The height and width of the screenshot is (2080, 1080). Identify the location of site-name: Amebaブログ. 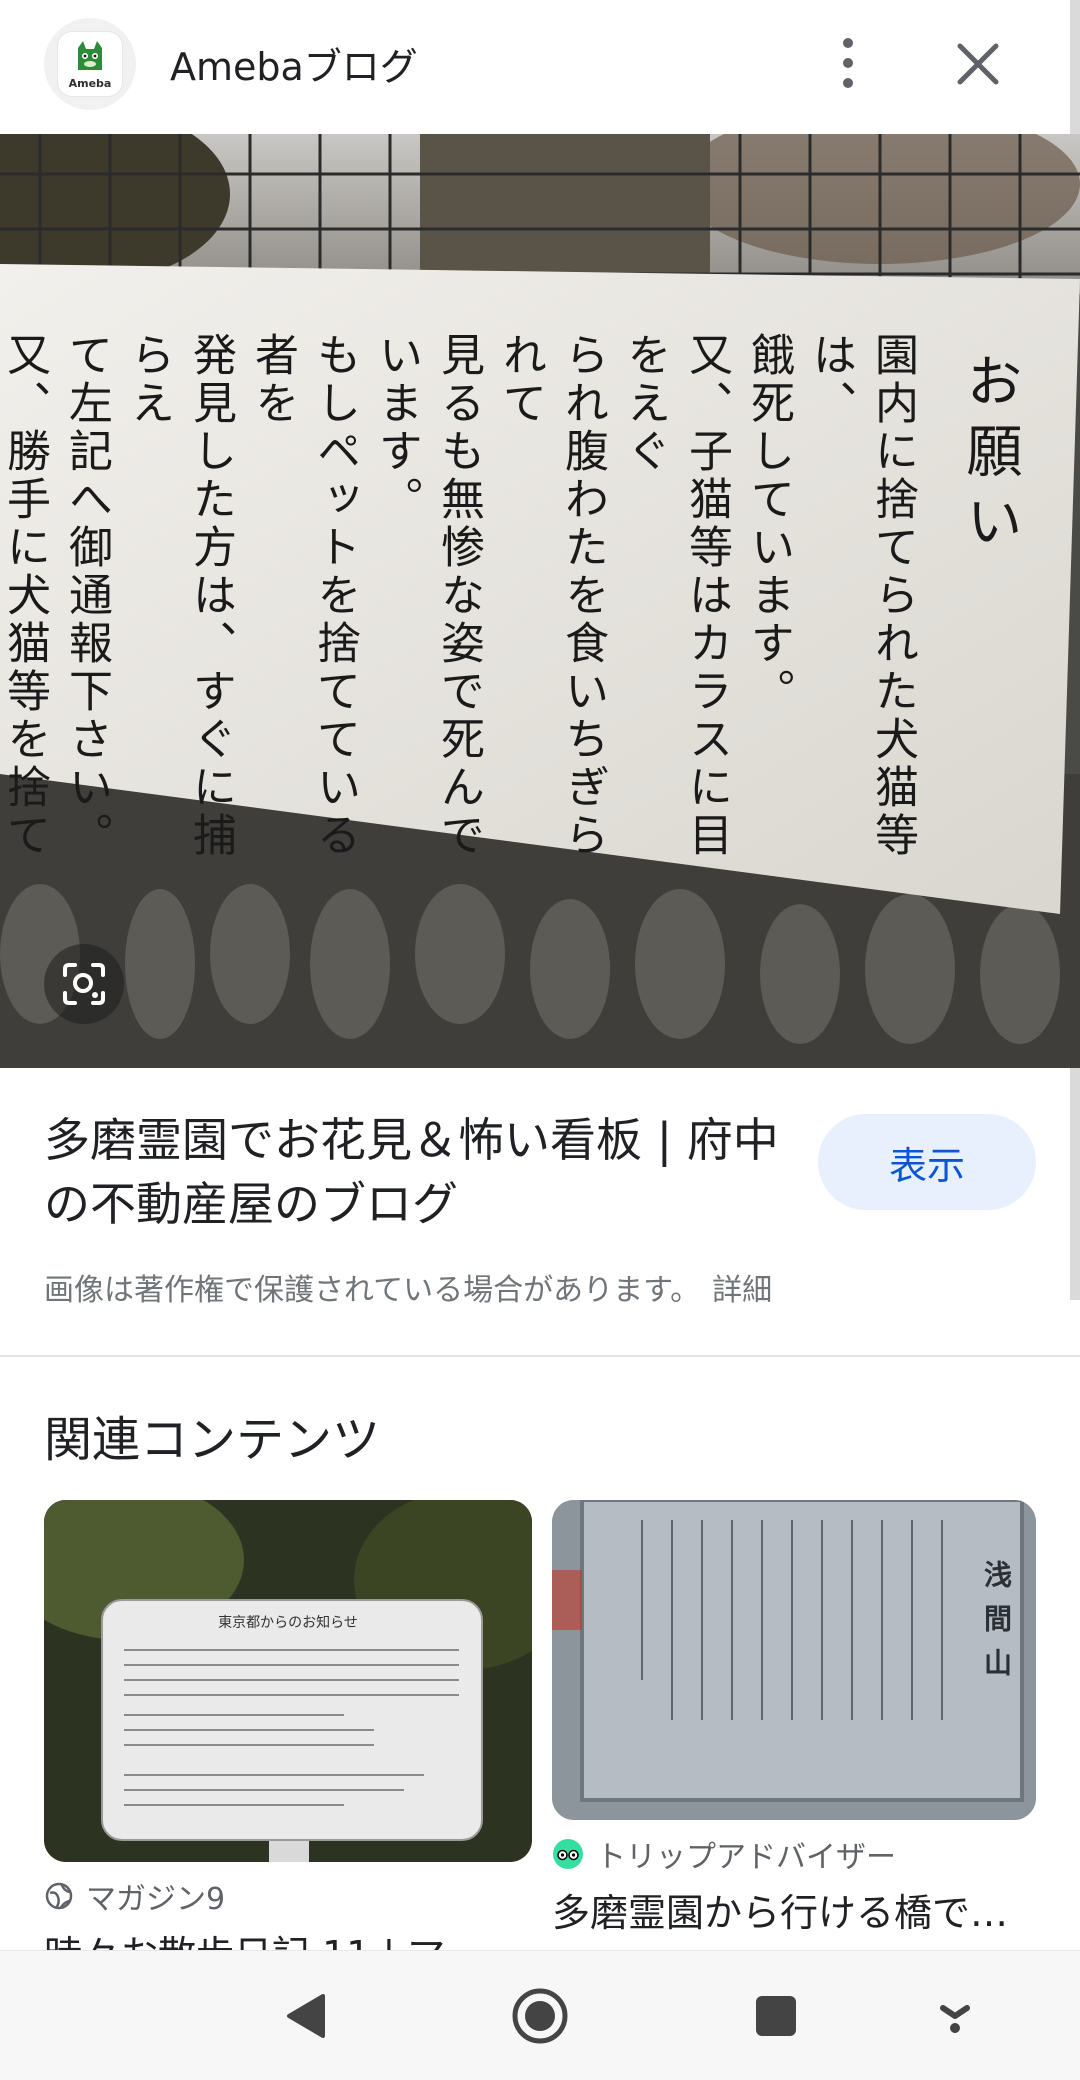
(294, 67).